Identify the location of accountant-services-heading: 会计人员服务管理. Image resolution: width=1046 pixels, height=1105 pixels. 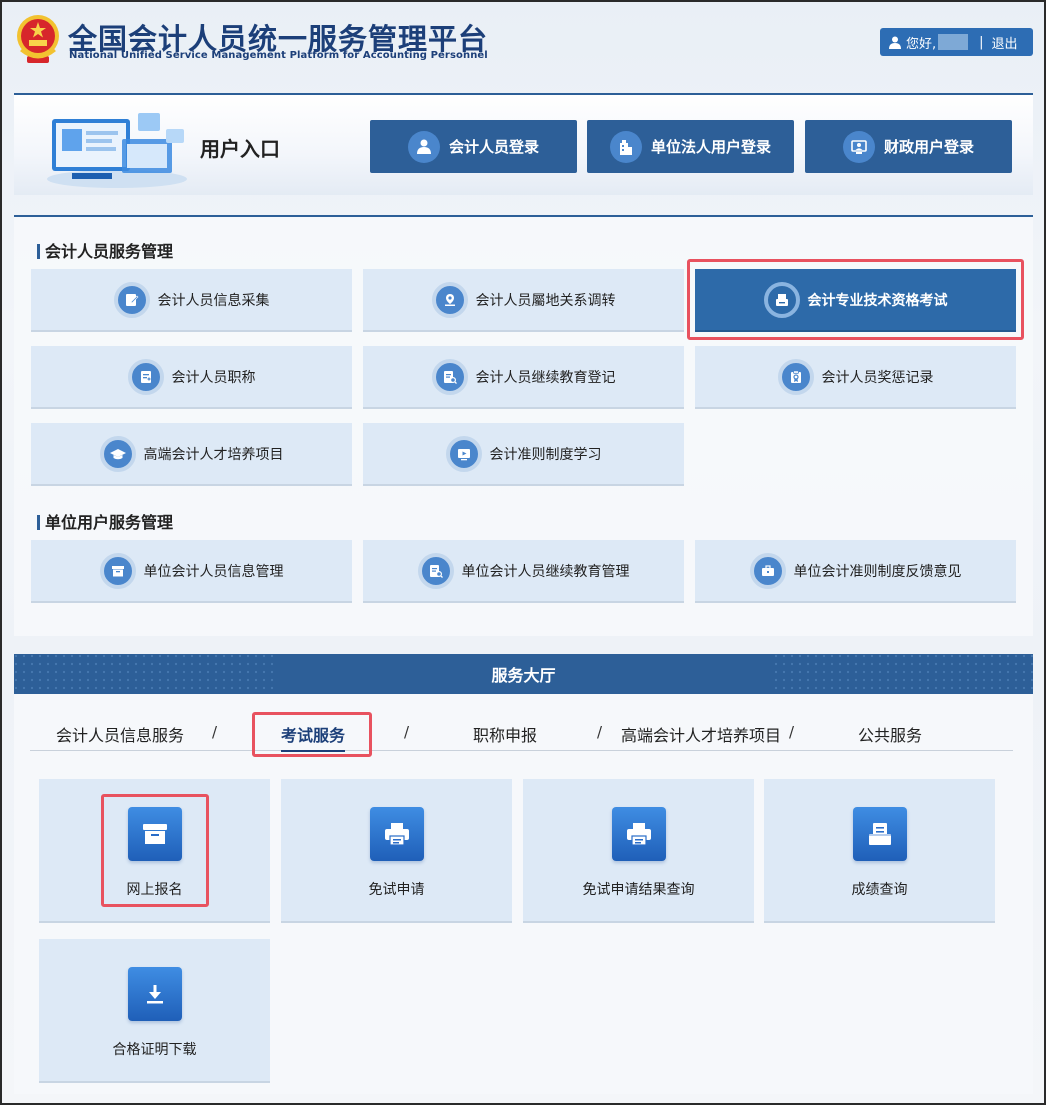
(105, 250).